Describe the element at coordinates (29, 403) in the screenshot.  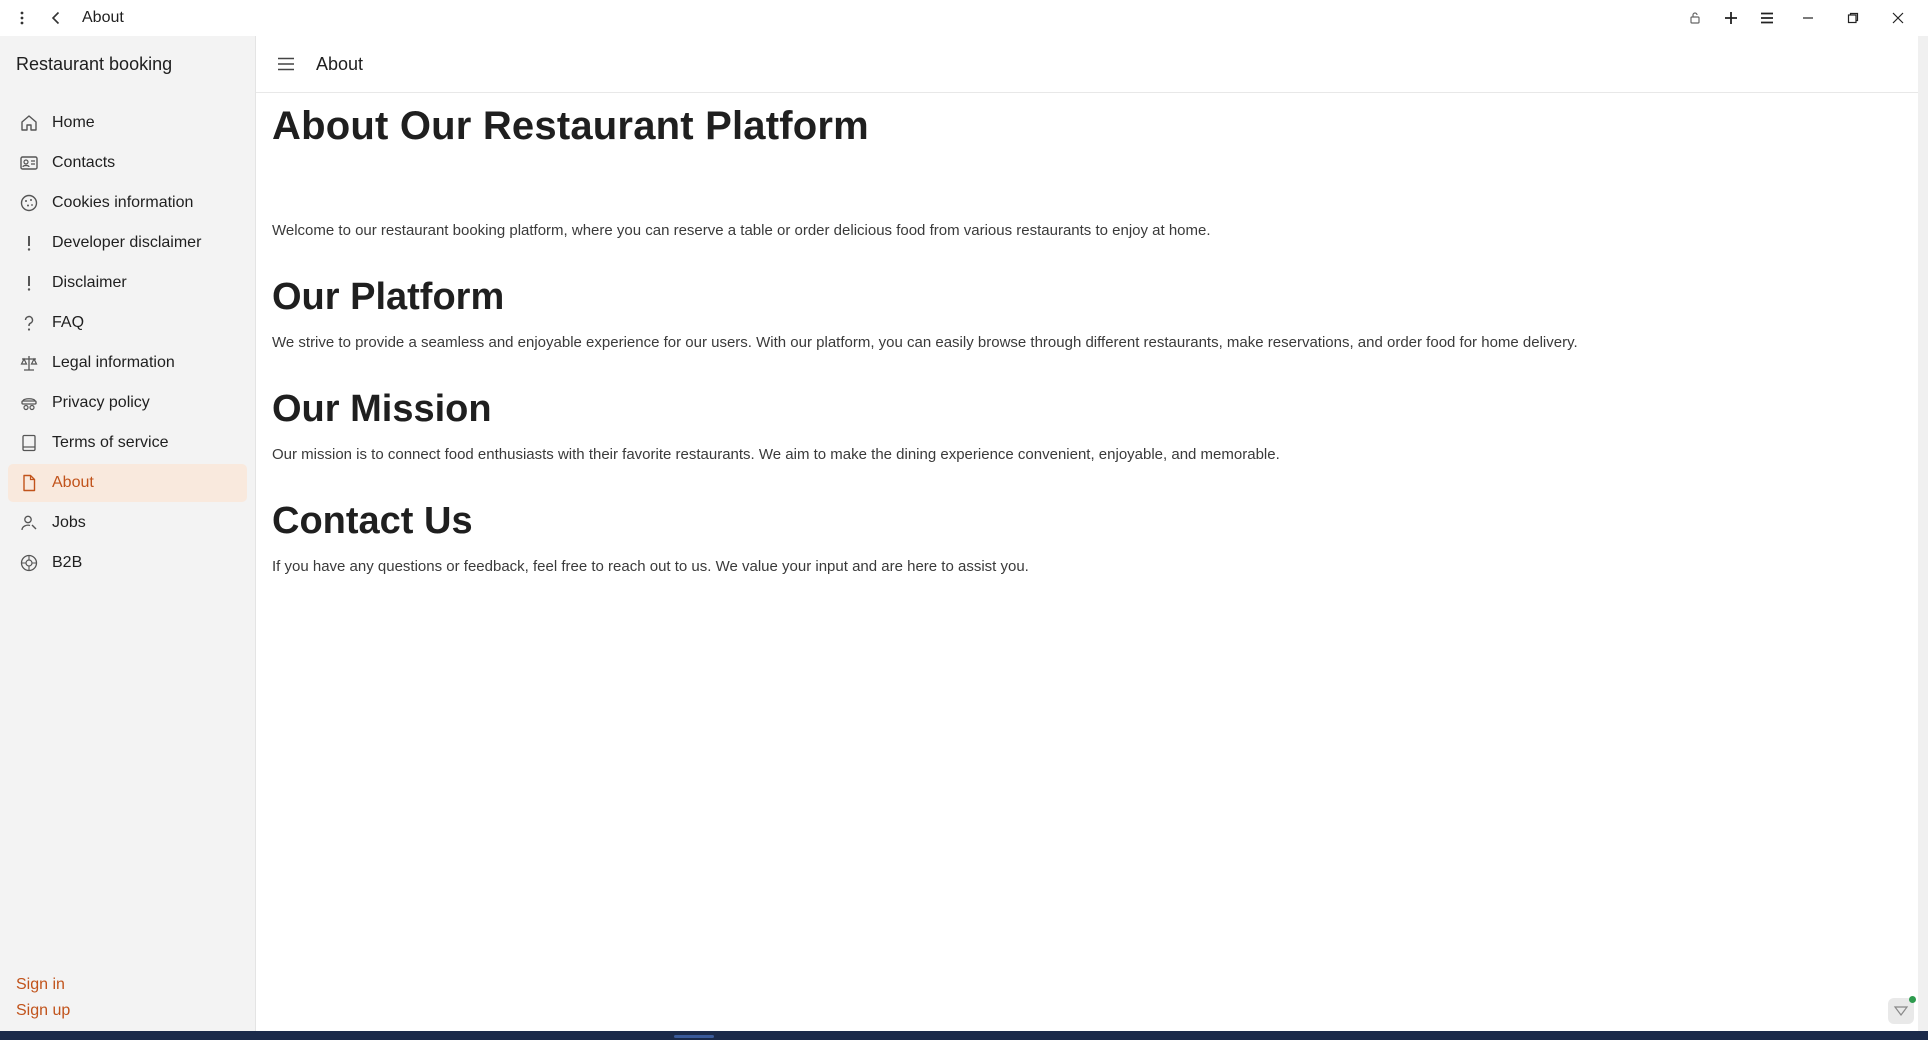
I see `privacy-icon` at that location.